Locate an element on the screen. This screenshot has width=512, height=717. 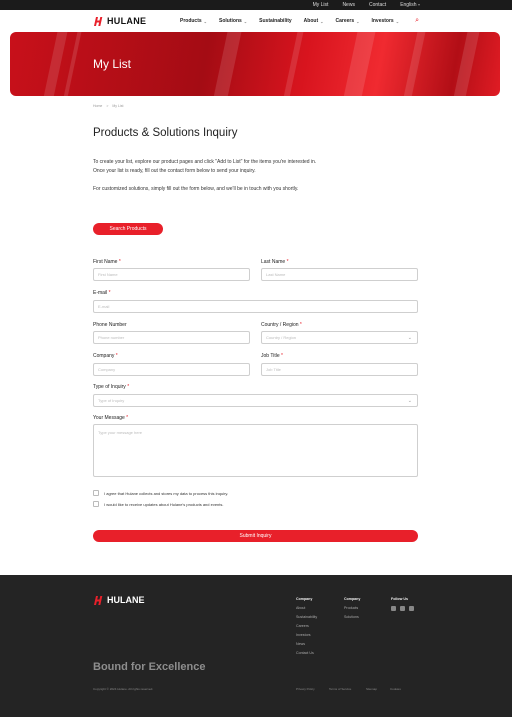
youtube-icon is located at coordinates (411, 608).